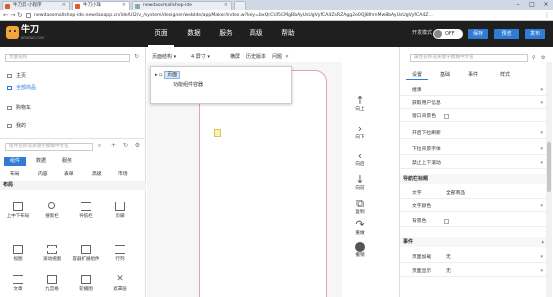 The width and height of the screenshot is (553, 297). What do you see at coordinates (235, 57) in the screenshot?
I see `landscape-button: 横屏` at bounding box center [235, 57].